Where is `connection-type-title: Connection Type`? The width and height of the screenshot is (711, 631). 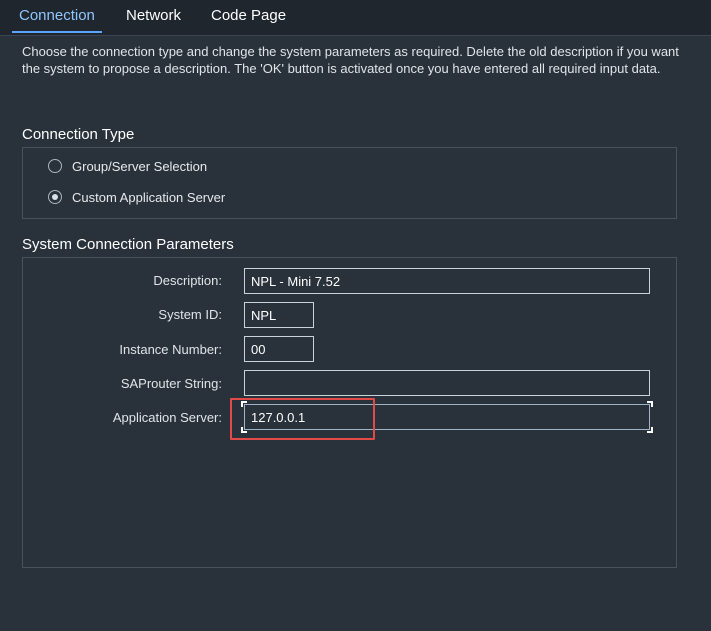
connection-type-title: Connection Type is located at coordinates (78, 134).